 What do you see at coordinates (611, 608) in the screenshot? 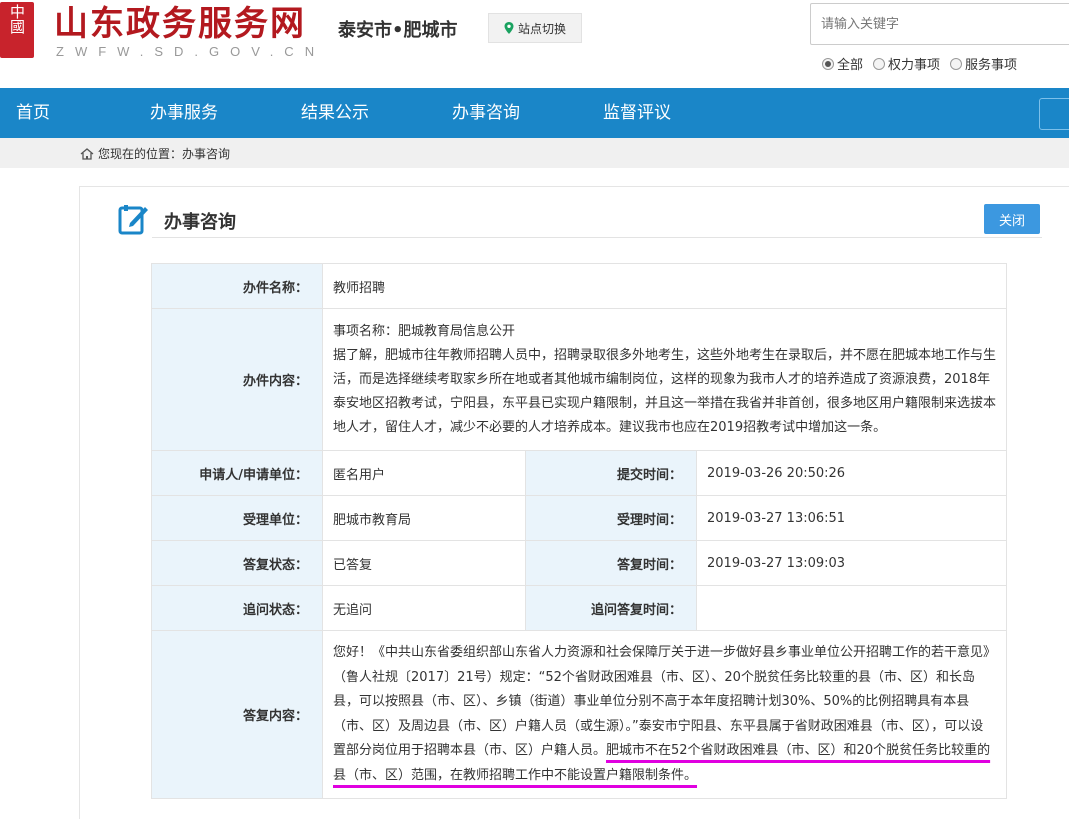
I see `followup-reply-time-label: 追问答复时间：` at bounding box center [611, 608].